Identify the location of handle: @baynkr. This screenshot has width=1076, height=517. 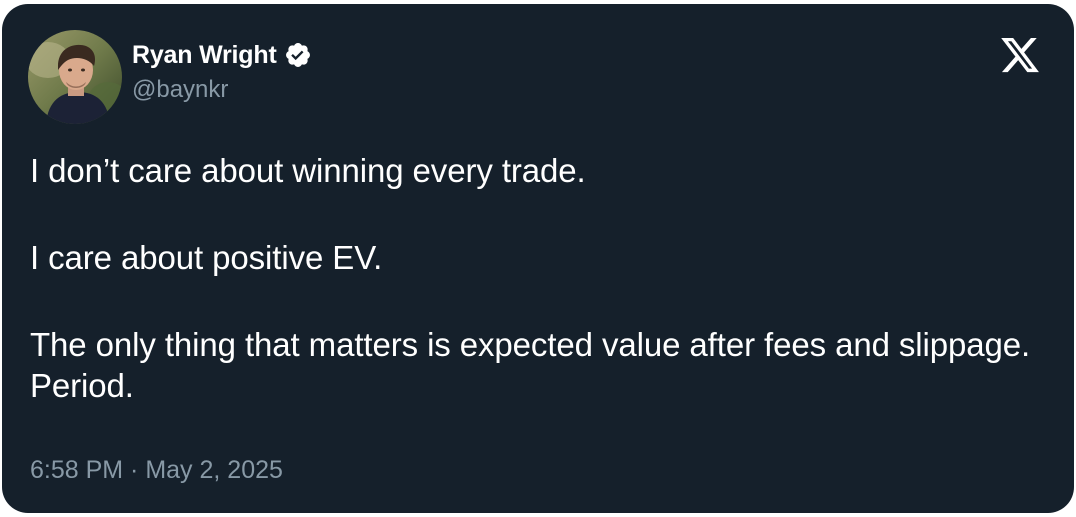
(222, 90).